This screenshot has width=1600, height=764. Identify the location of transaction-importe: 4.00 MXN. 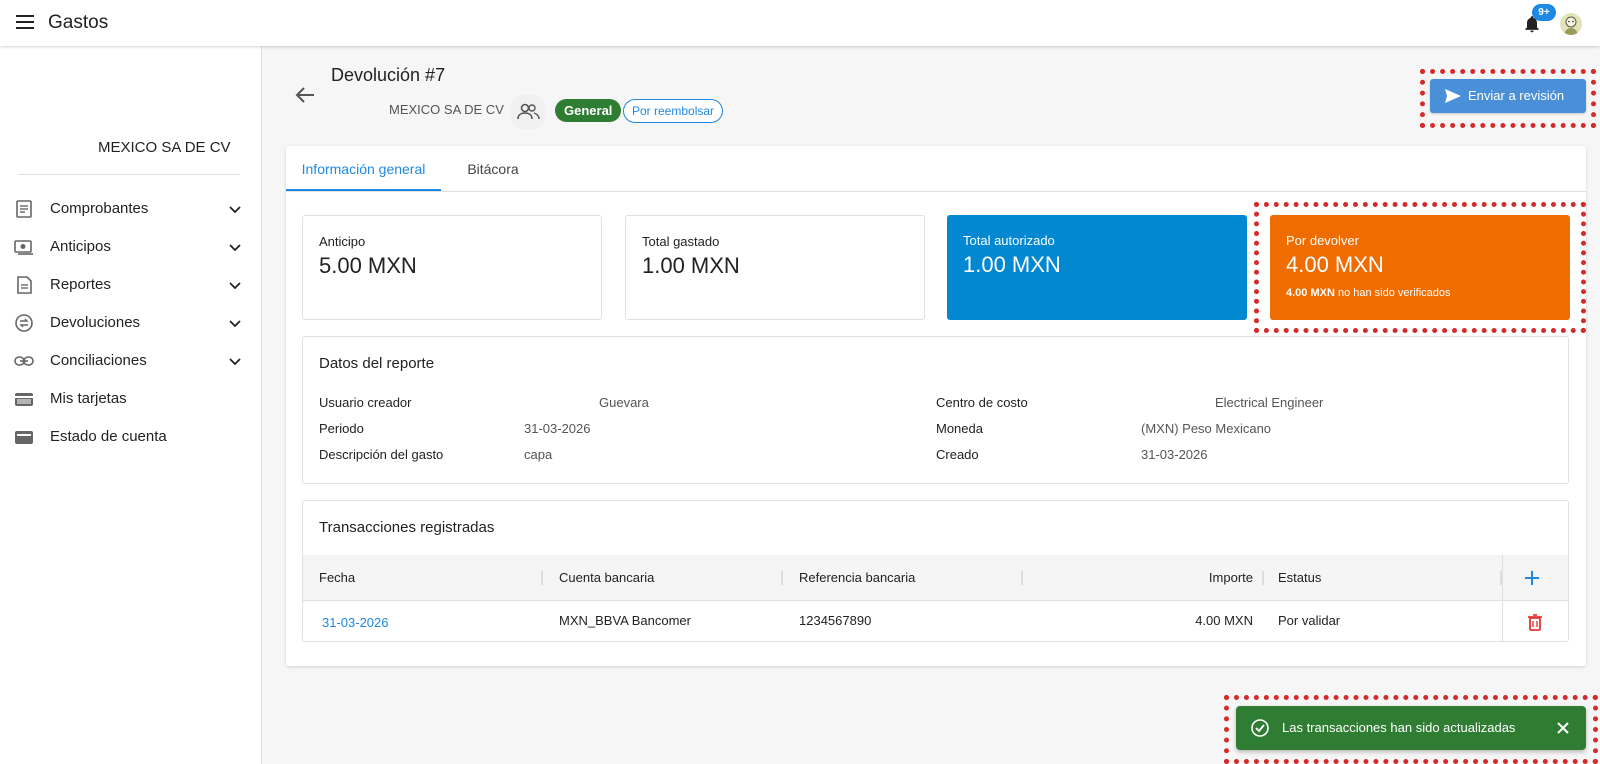
(1224, 620).